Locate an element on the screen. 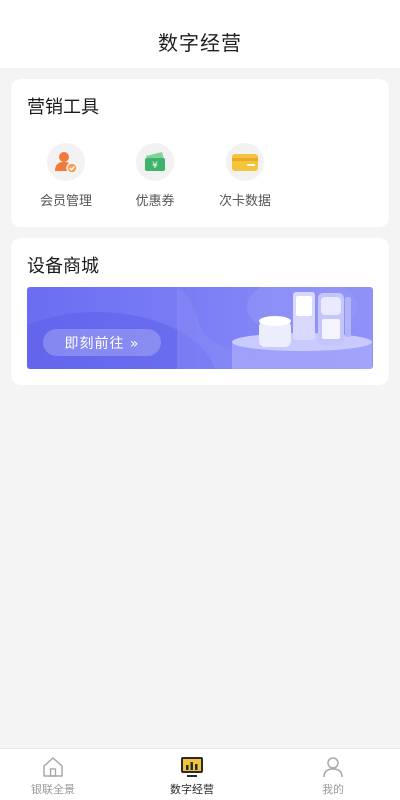 The image size is (400, 800). member-management-button: 会员管理 is located at coordinates (66, 176).